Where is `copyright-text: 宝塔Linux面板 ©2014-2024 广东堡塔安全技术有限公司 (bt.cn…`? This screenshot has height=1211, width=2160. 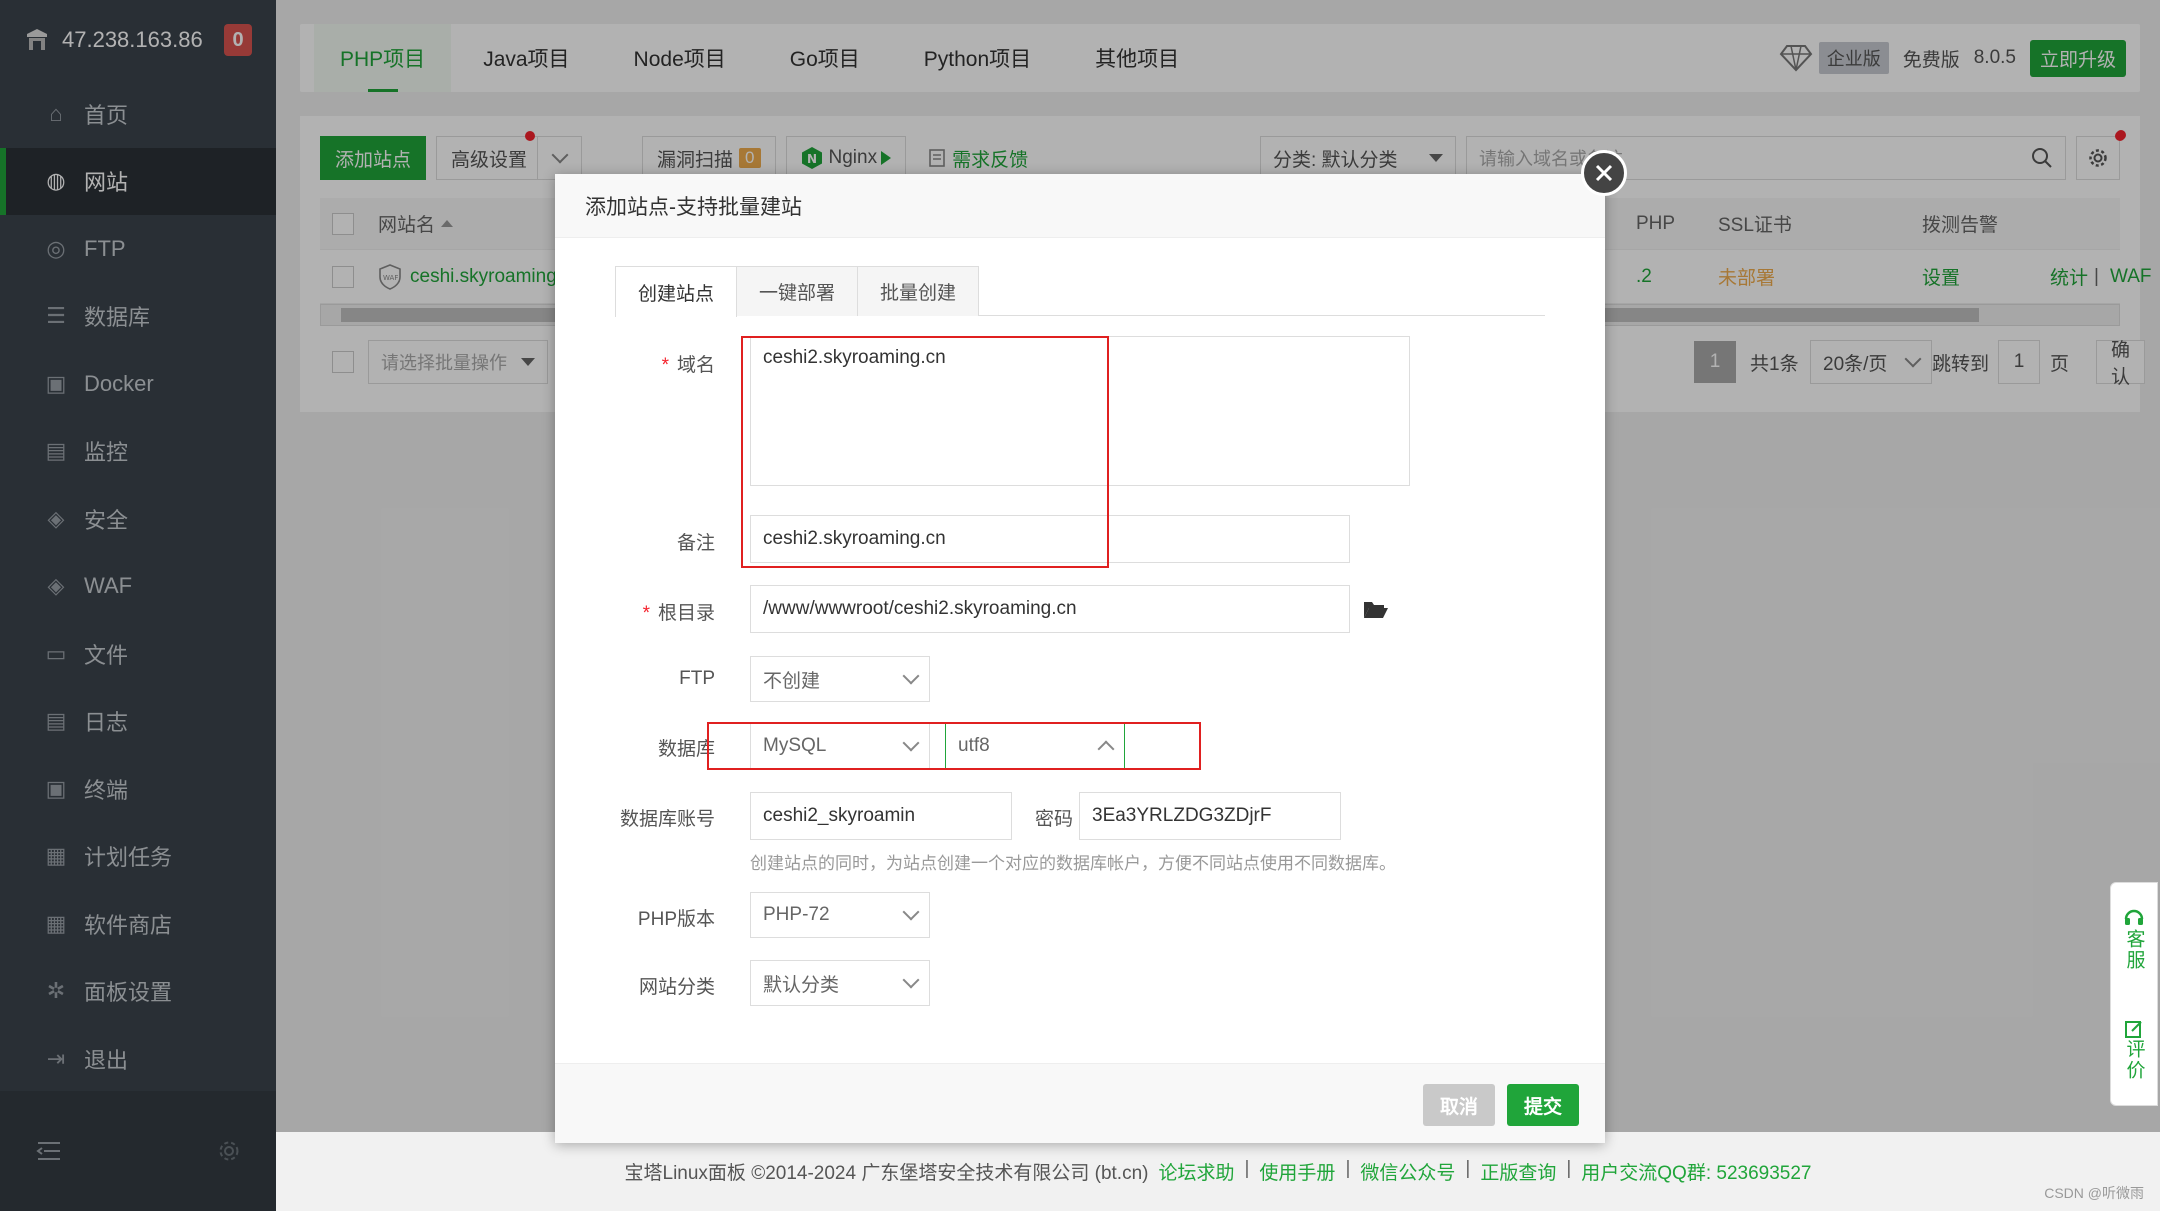 copyright-text: 宝塔Linux面板 ©2014-2024 广东堡塔安全技术有限公司 (bt.cn… is located at coordinates (886, 1173).